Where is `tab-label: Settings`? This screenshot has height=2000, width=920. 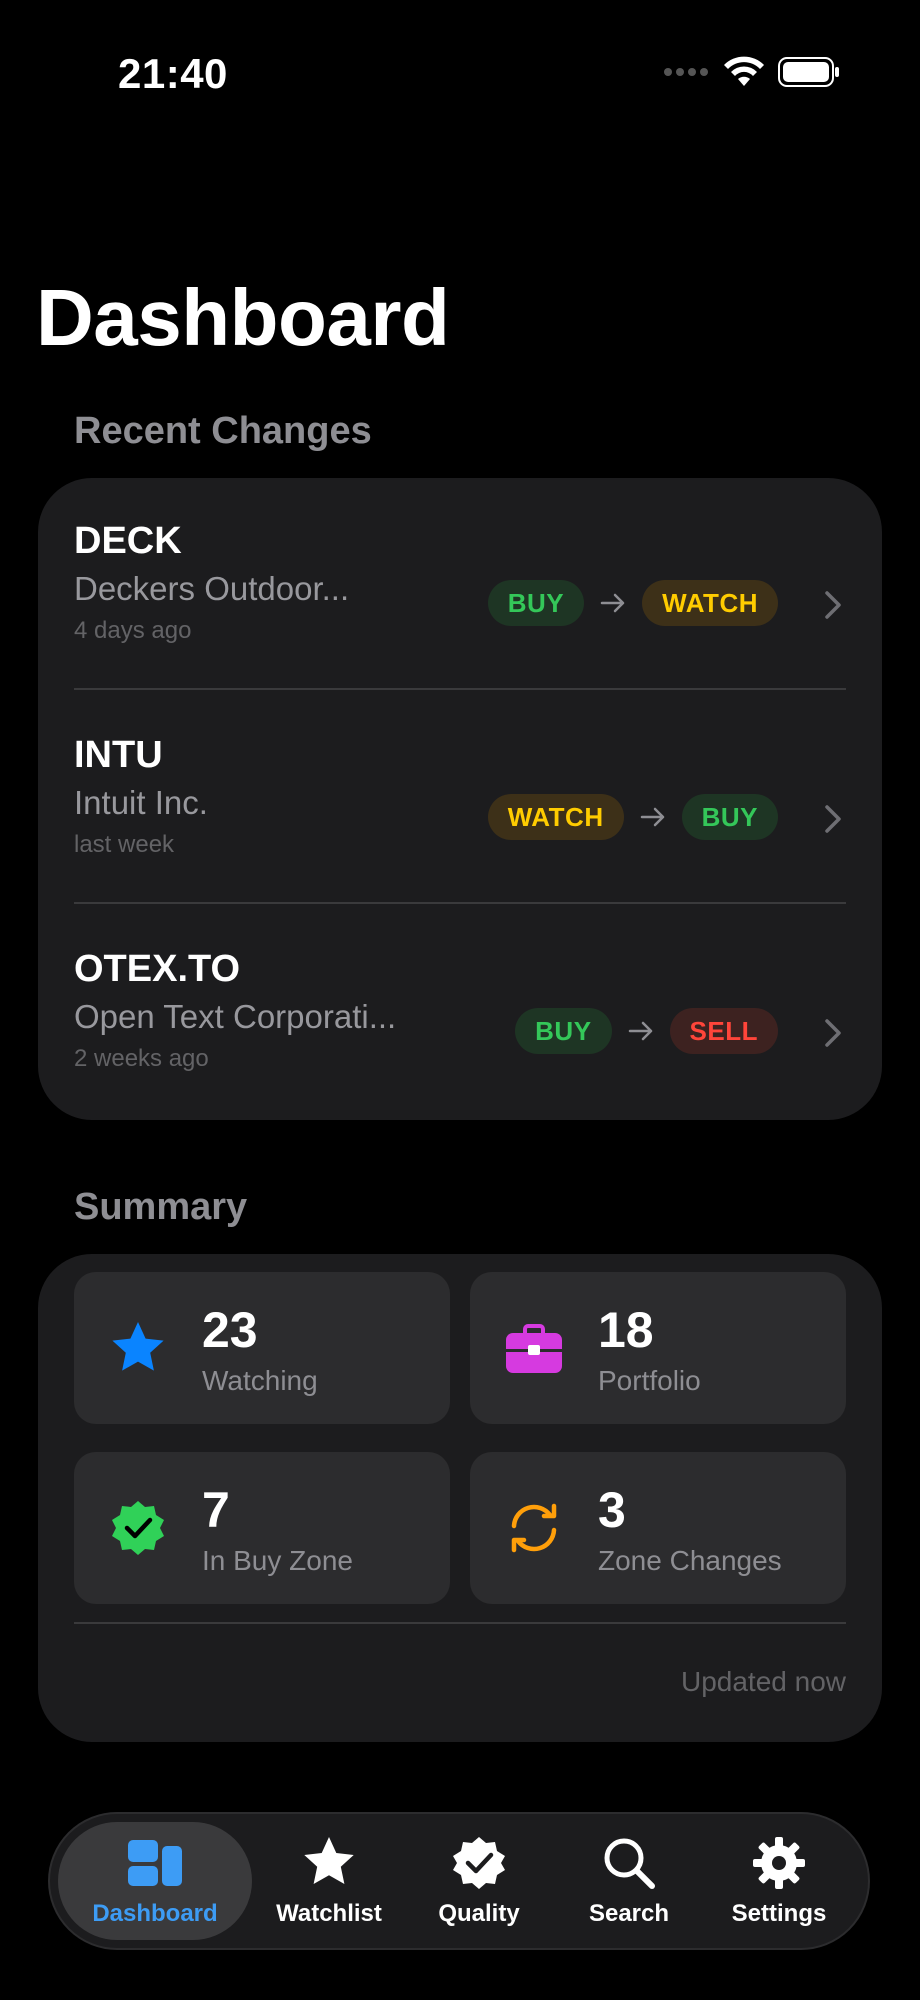
tab-label: Settings is located at coordinates (779, 1913).